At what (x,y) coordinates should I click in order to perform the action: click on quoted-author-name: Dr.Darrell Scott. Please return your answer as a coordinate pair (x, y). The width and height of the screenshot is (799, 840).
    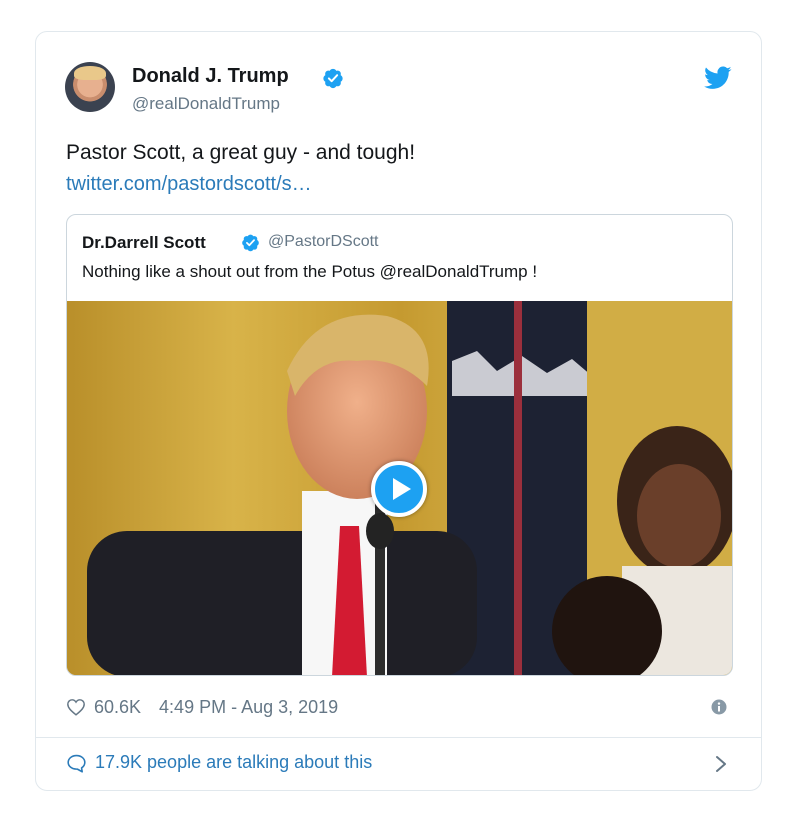
    Looking at the image, I should click on (144, 242).